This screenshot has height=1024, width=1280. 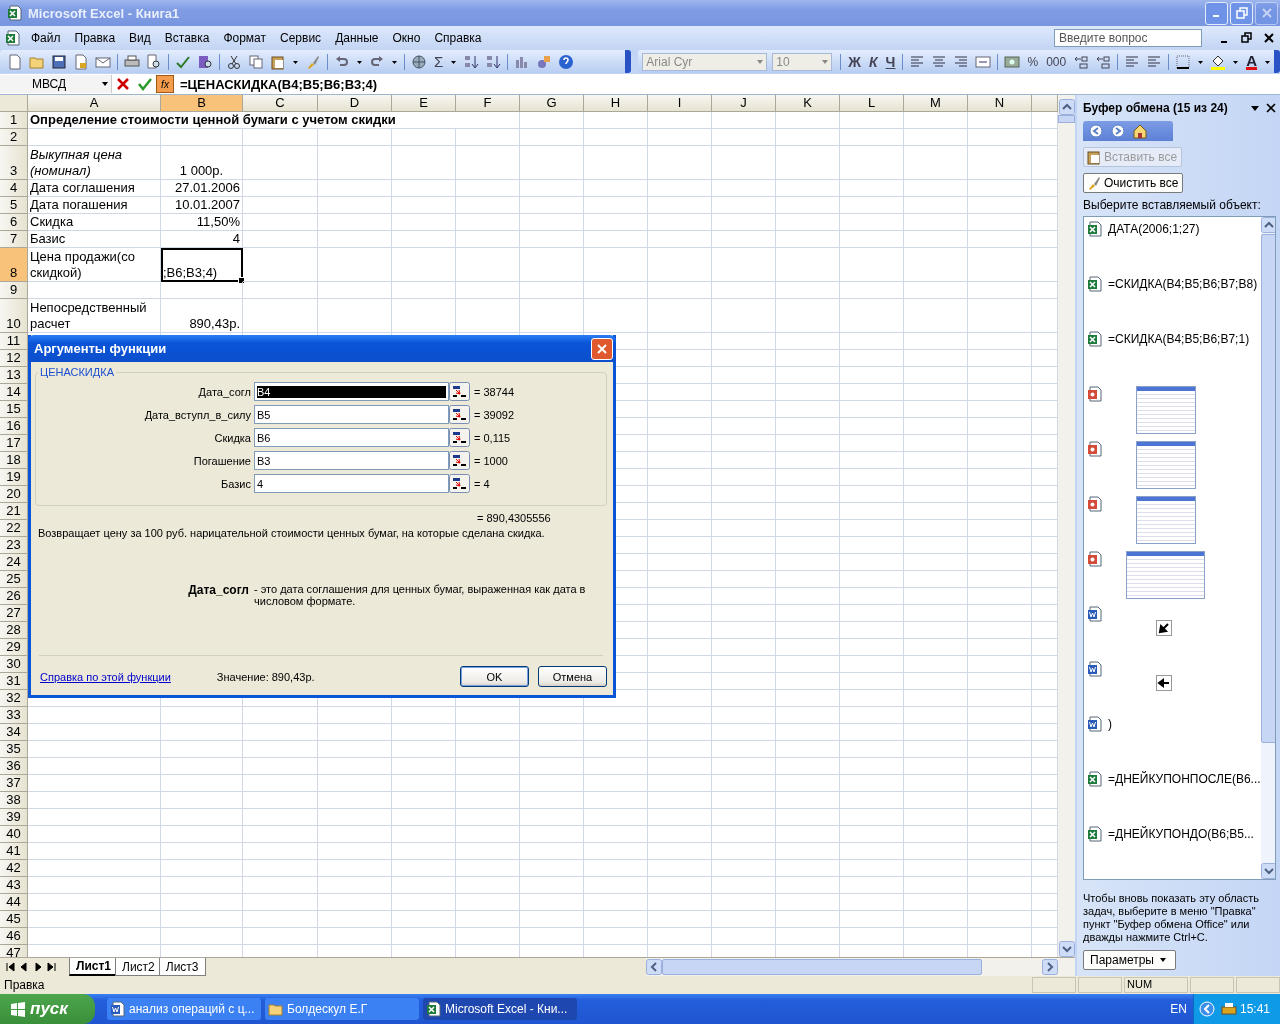 What do you see at coordinates (81, 61) in the screenshot?
I see `lock-page-icon` at bounding box center [81, 61].